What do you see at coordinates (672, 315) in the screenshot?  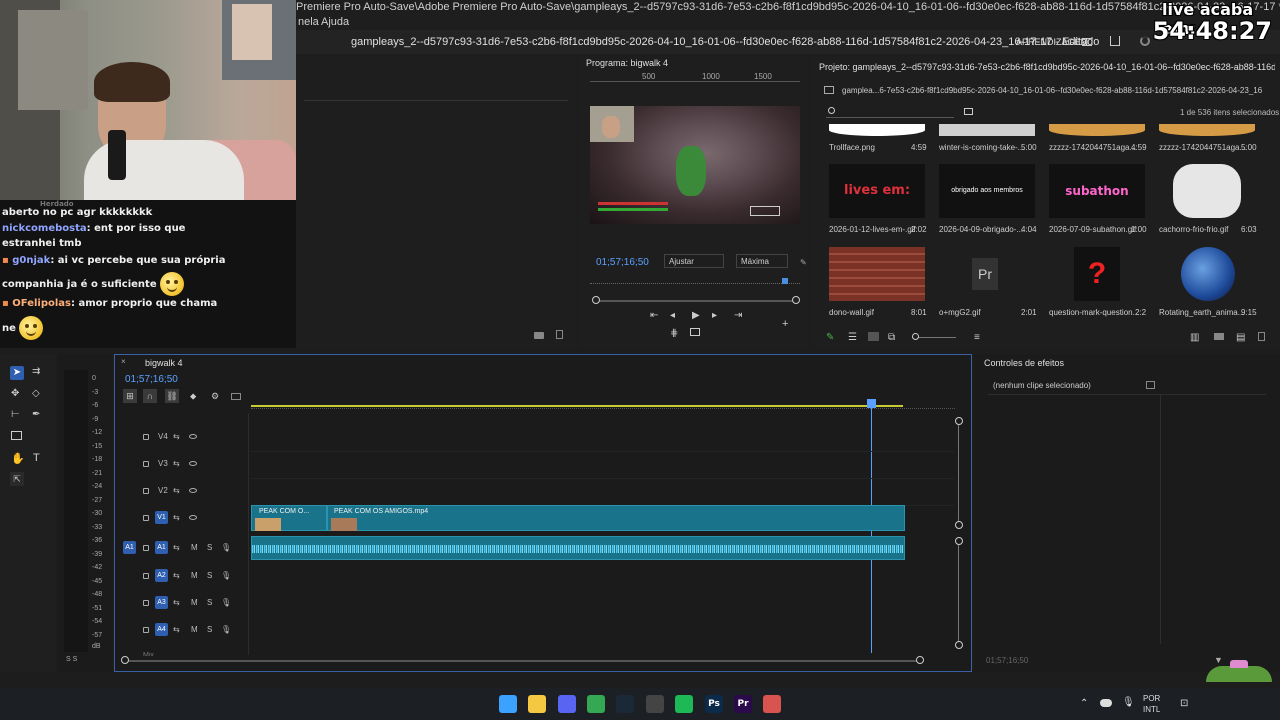 I see `frame-back-icon: ◂` at bounding box center [672, 315].